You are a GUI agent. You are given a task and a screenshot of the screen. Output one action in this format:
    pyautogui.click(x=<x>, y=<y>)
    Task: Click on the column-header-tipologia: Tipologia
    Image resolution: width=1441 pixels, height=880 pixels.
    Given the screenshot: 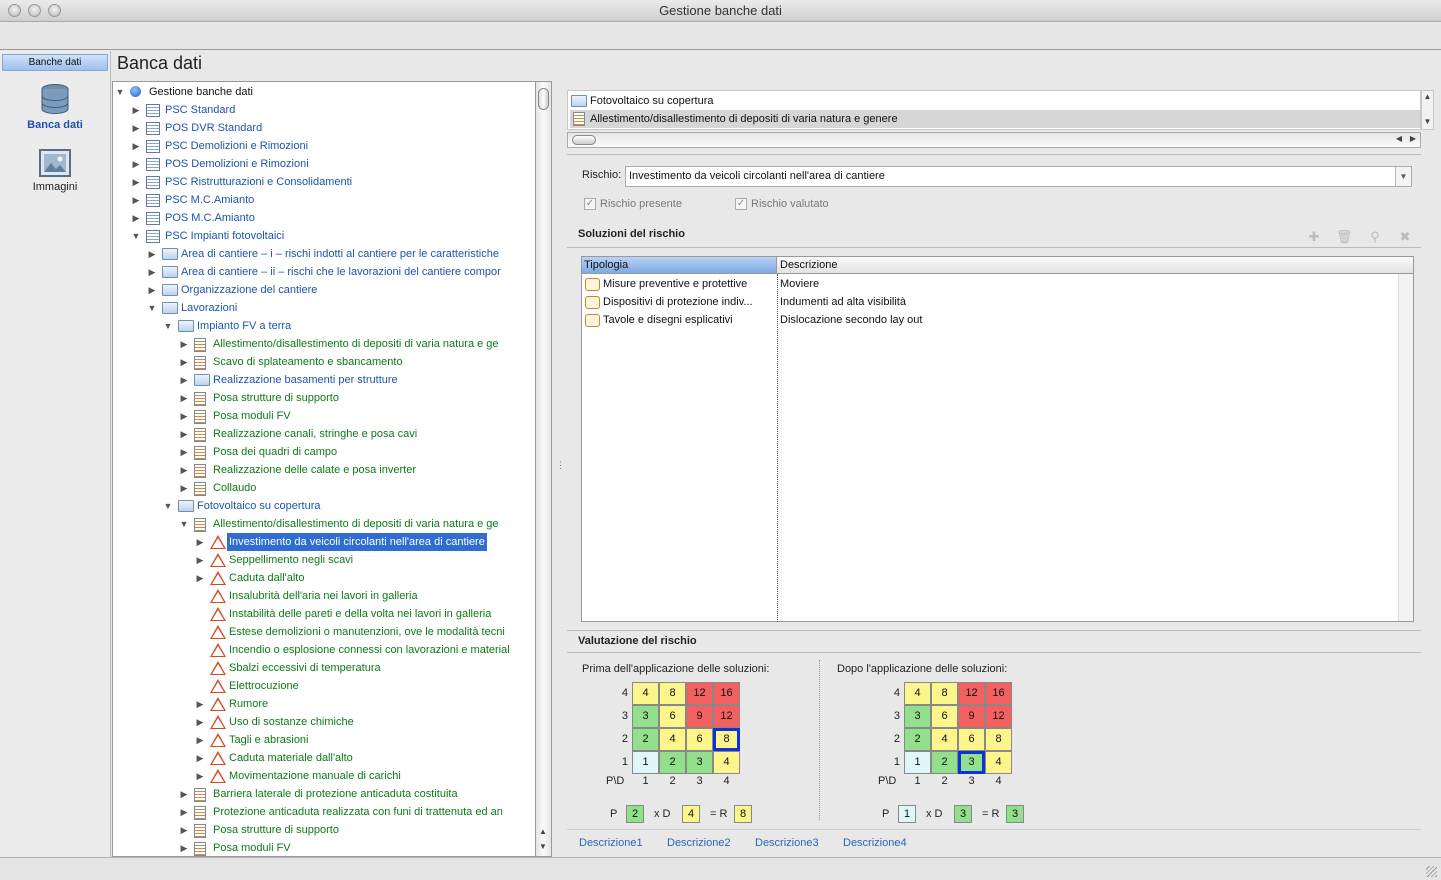 What is the action you would take?
    pyautogui.click(x=679, y=265)
    